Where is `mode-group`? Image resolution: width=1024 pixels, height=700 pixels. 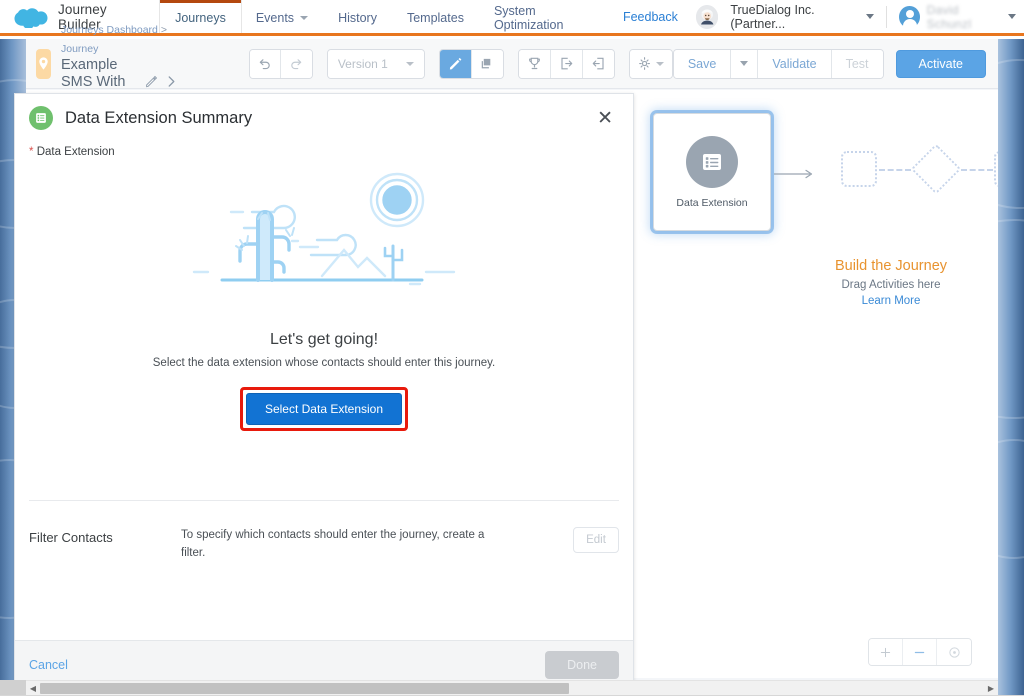 mode-group is located at coordinates (471, 63).